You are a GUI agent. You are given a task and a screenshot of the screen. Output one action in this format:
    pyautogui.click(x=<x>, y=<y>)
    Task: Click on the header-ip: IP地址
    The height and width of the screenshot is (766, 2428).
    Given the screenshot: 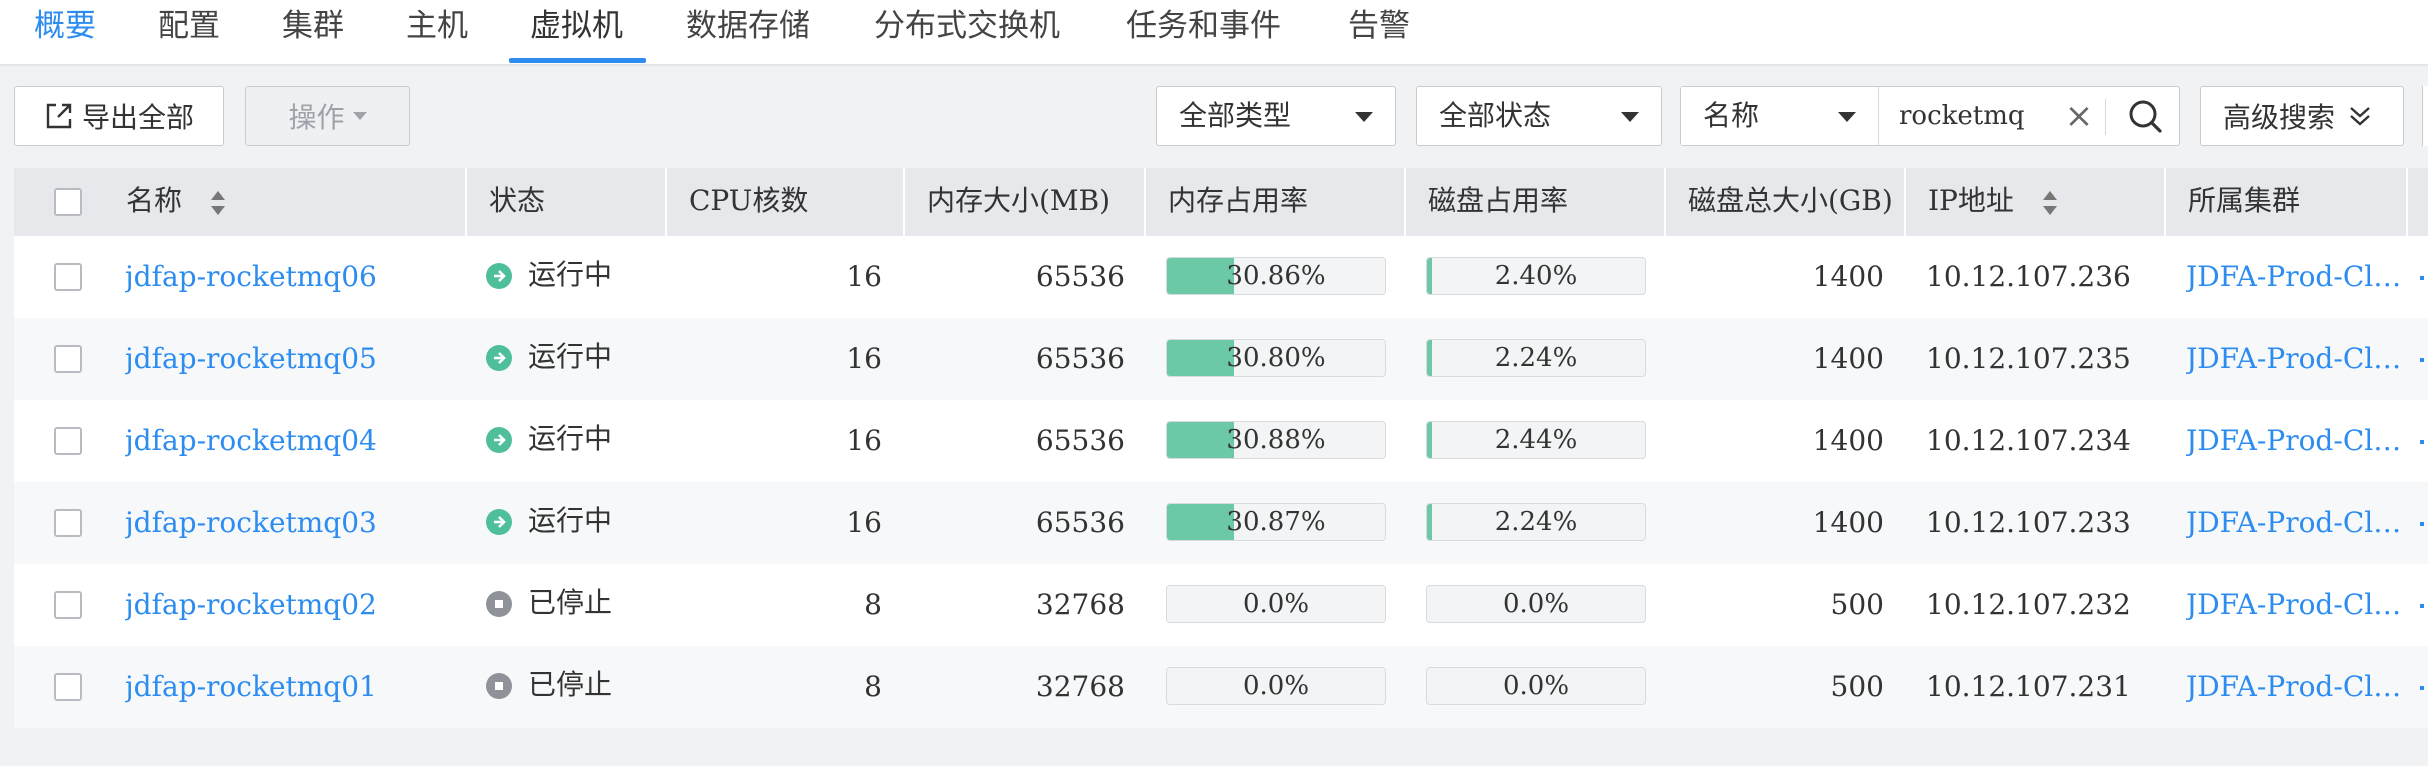 What is the action you would take?
    pyautogui.click(x=2034, y=202)
    